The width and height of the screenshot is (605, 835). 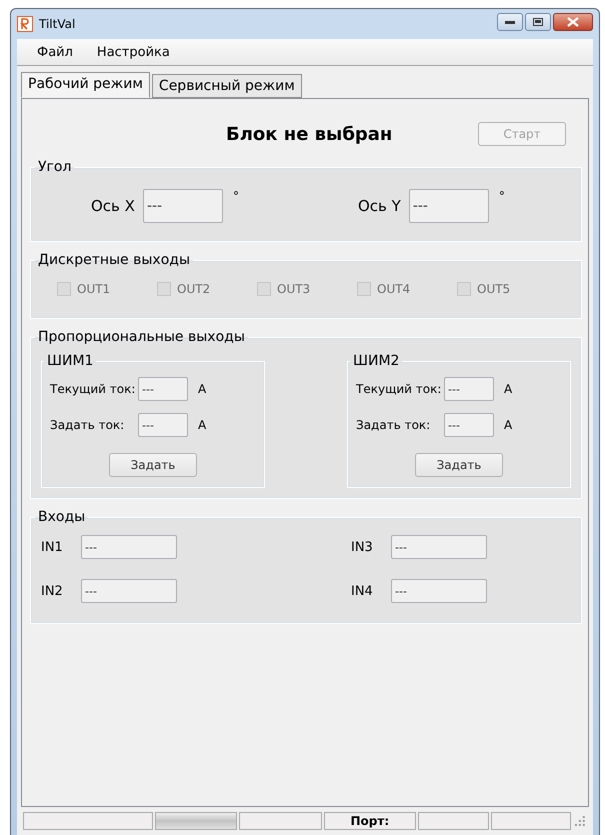 I want to click on window-title: TiltVal, so click(x=57, y=24).